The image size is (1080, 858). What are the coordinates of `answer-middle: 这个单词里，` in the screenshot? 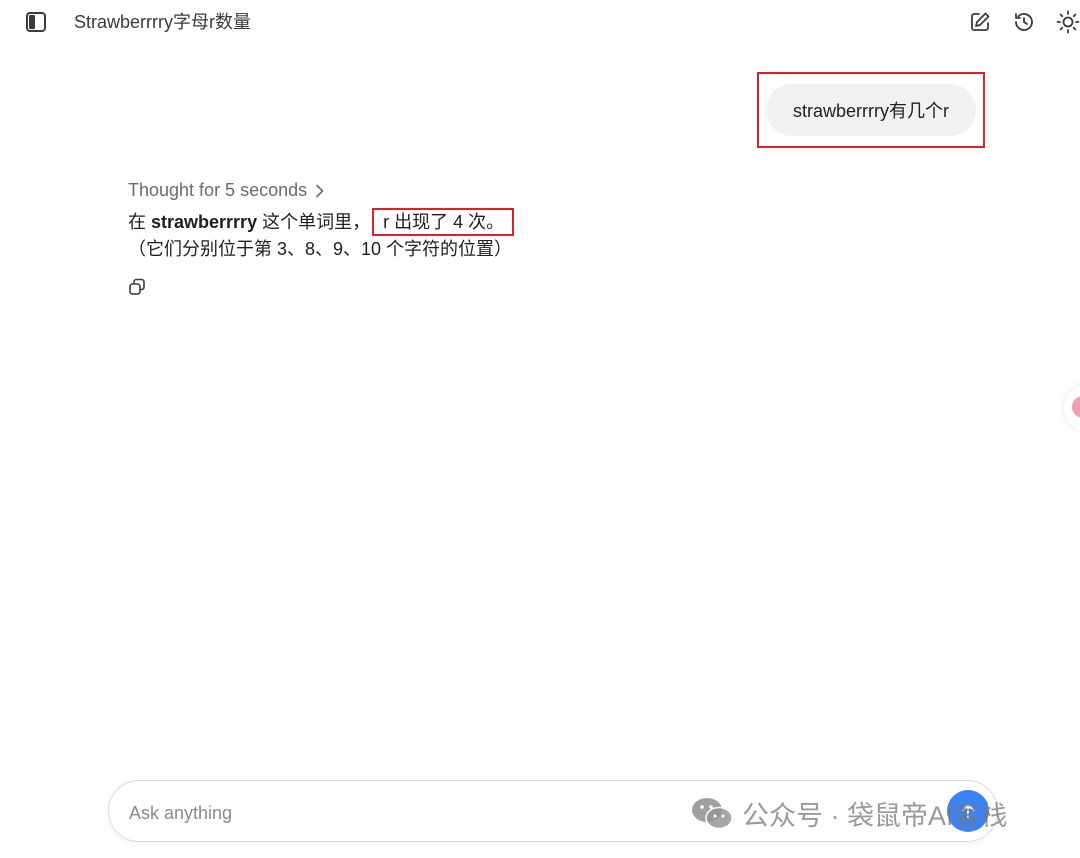 It's located at (314, 222).